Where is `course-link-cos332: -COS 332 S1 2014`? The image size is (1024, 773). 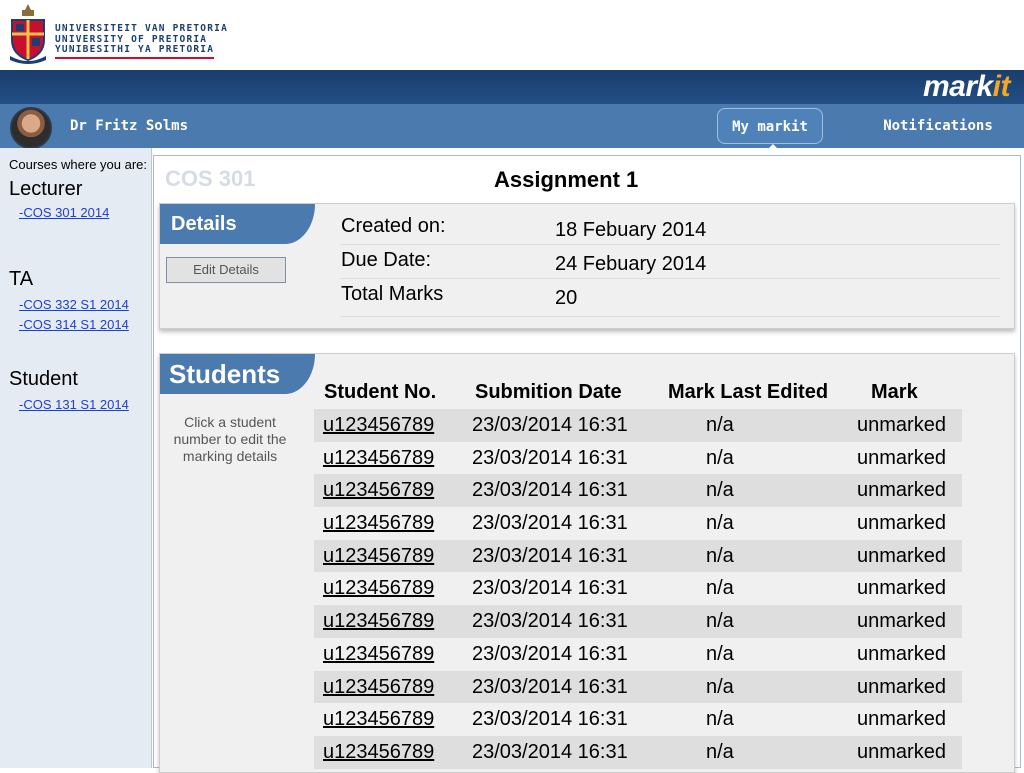 course-link-cos332: -COS 332 S1 2014 is located at coordinates (74, 304).